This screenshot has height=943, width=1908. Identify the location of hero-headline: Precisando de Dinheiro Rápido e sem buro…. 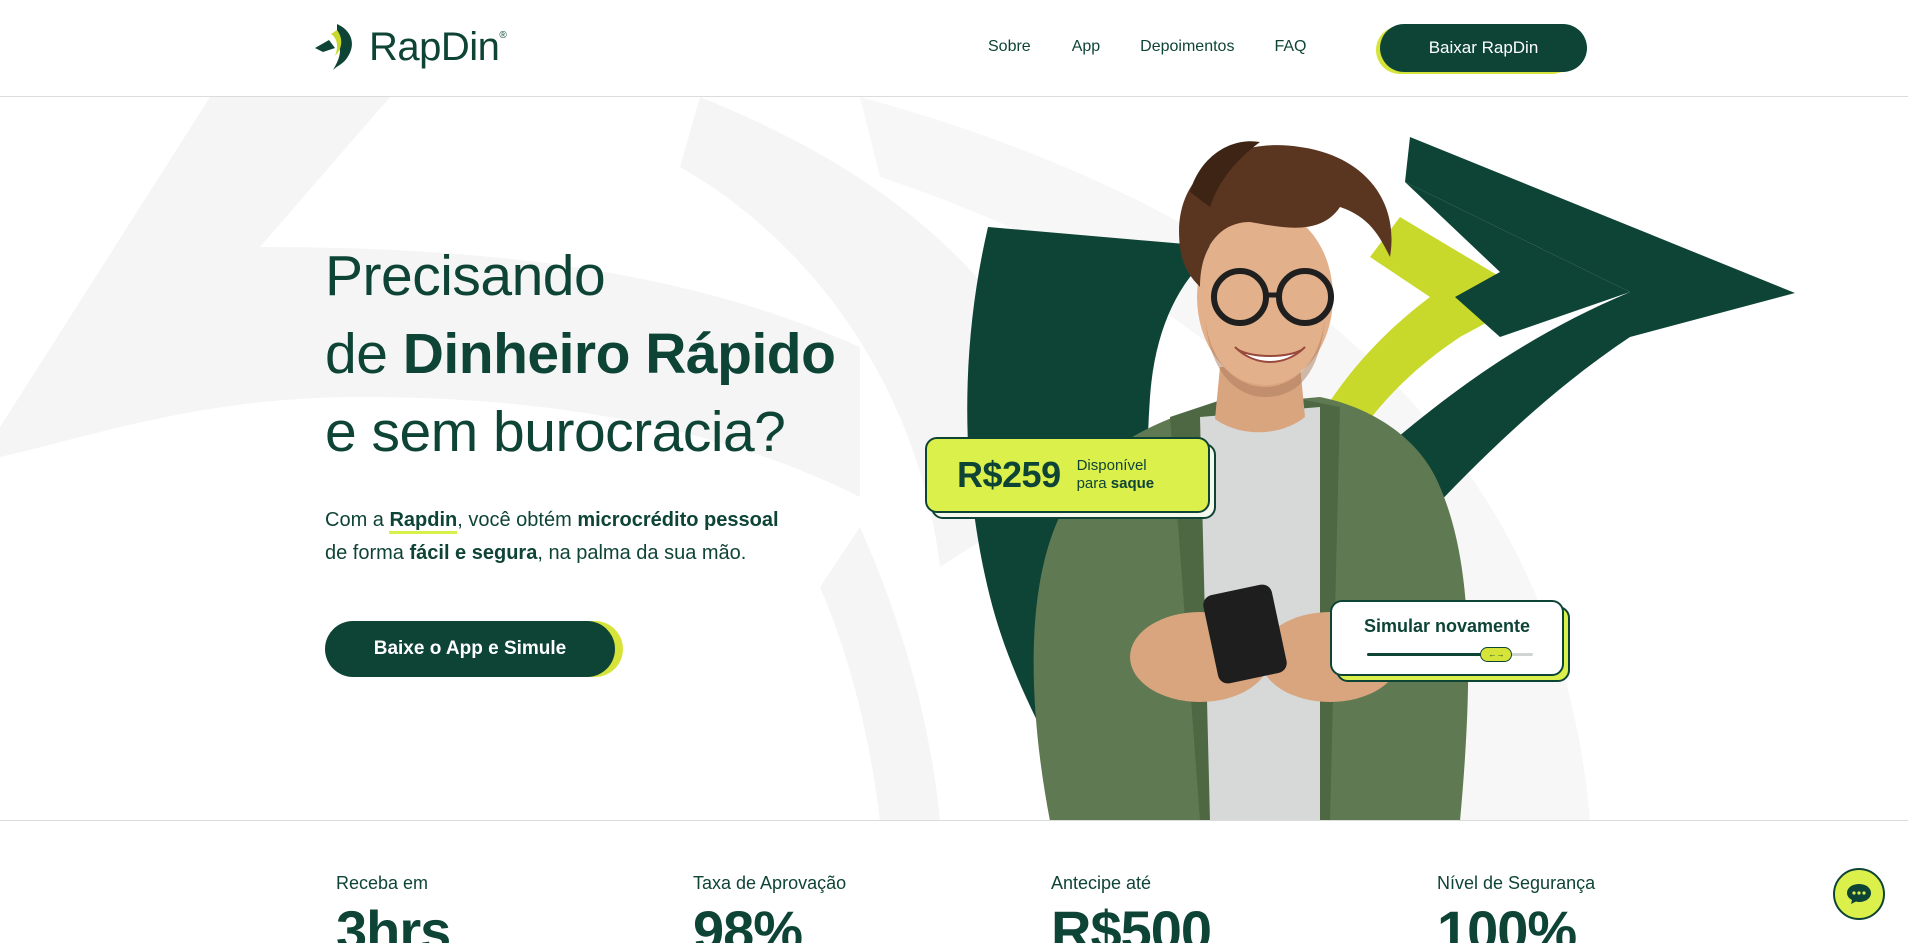
(580, 354).